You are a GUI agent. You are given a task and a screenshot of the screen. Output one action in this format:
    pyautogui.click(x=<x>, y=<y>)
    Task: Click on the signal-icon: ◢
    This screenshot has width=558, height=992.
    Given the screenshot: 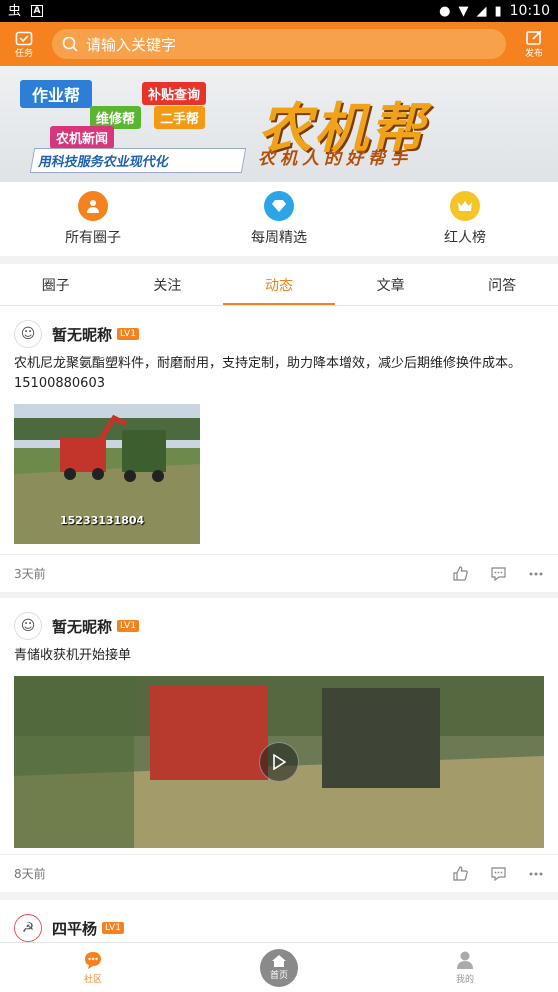 What is the action you would take?
    pyautogui.click(x=481, y=11)
    